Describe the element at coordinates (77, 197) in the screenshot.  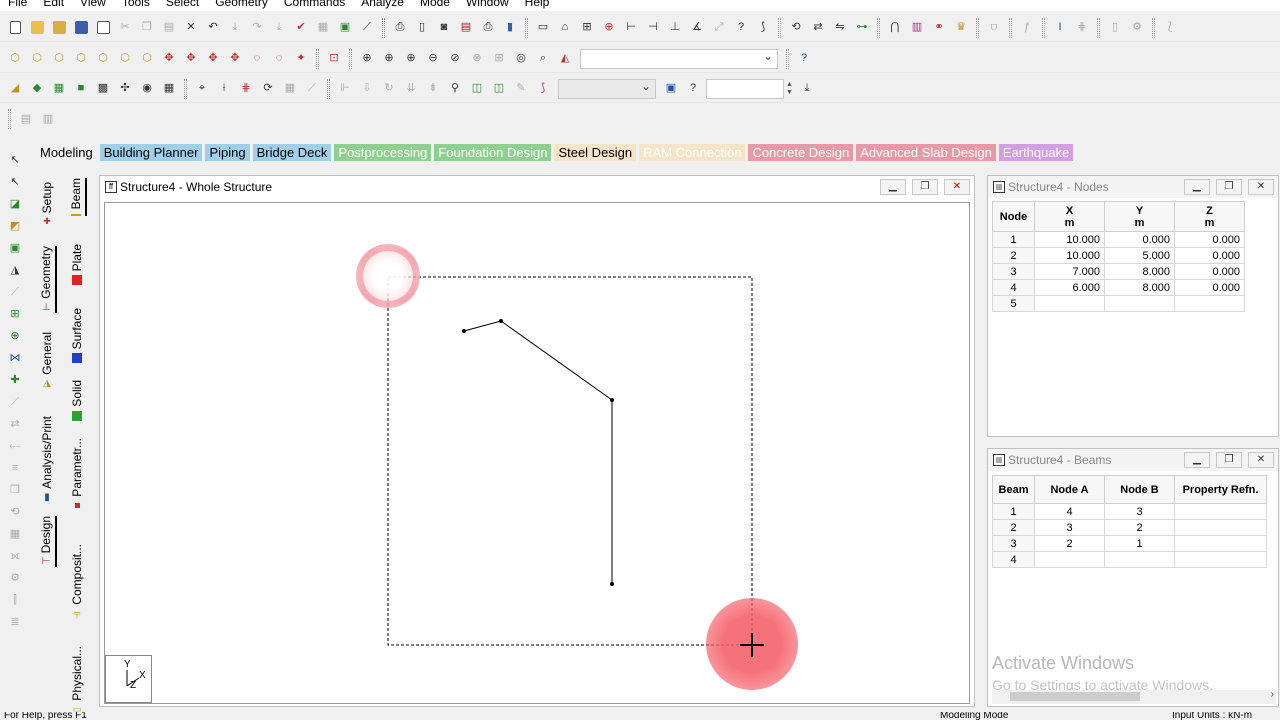
I see `sub-tab-beam: Beam` at that location.